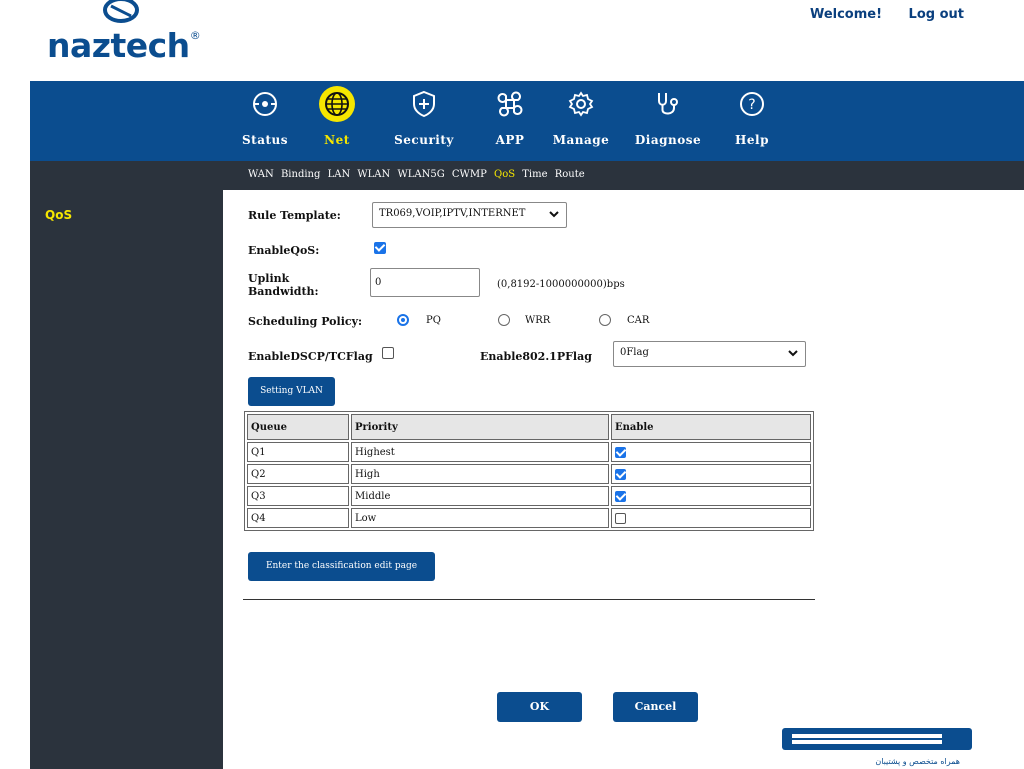 This screenshot has width=1024, height=769. I want to click on enable-8021p-select: 0Flag, so click(709, 354).